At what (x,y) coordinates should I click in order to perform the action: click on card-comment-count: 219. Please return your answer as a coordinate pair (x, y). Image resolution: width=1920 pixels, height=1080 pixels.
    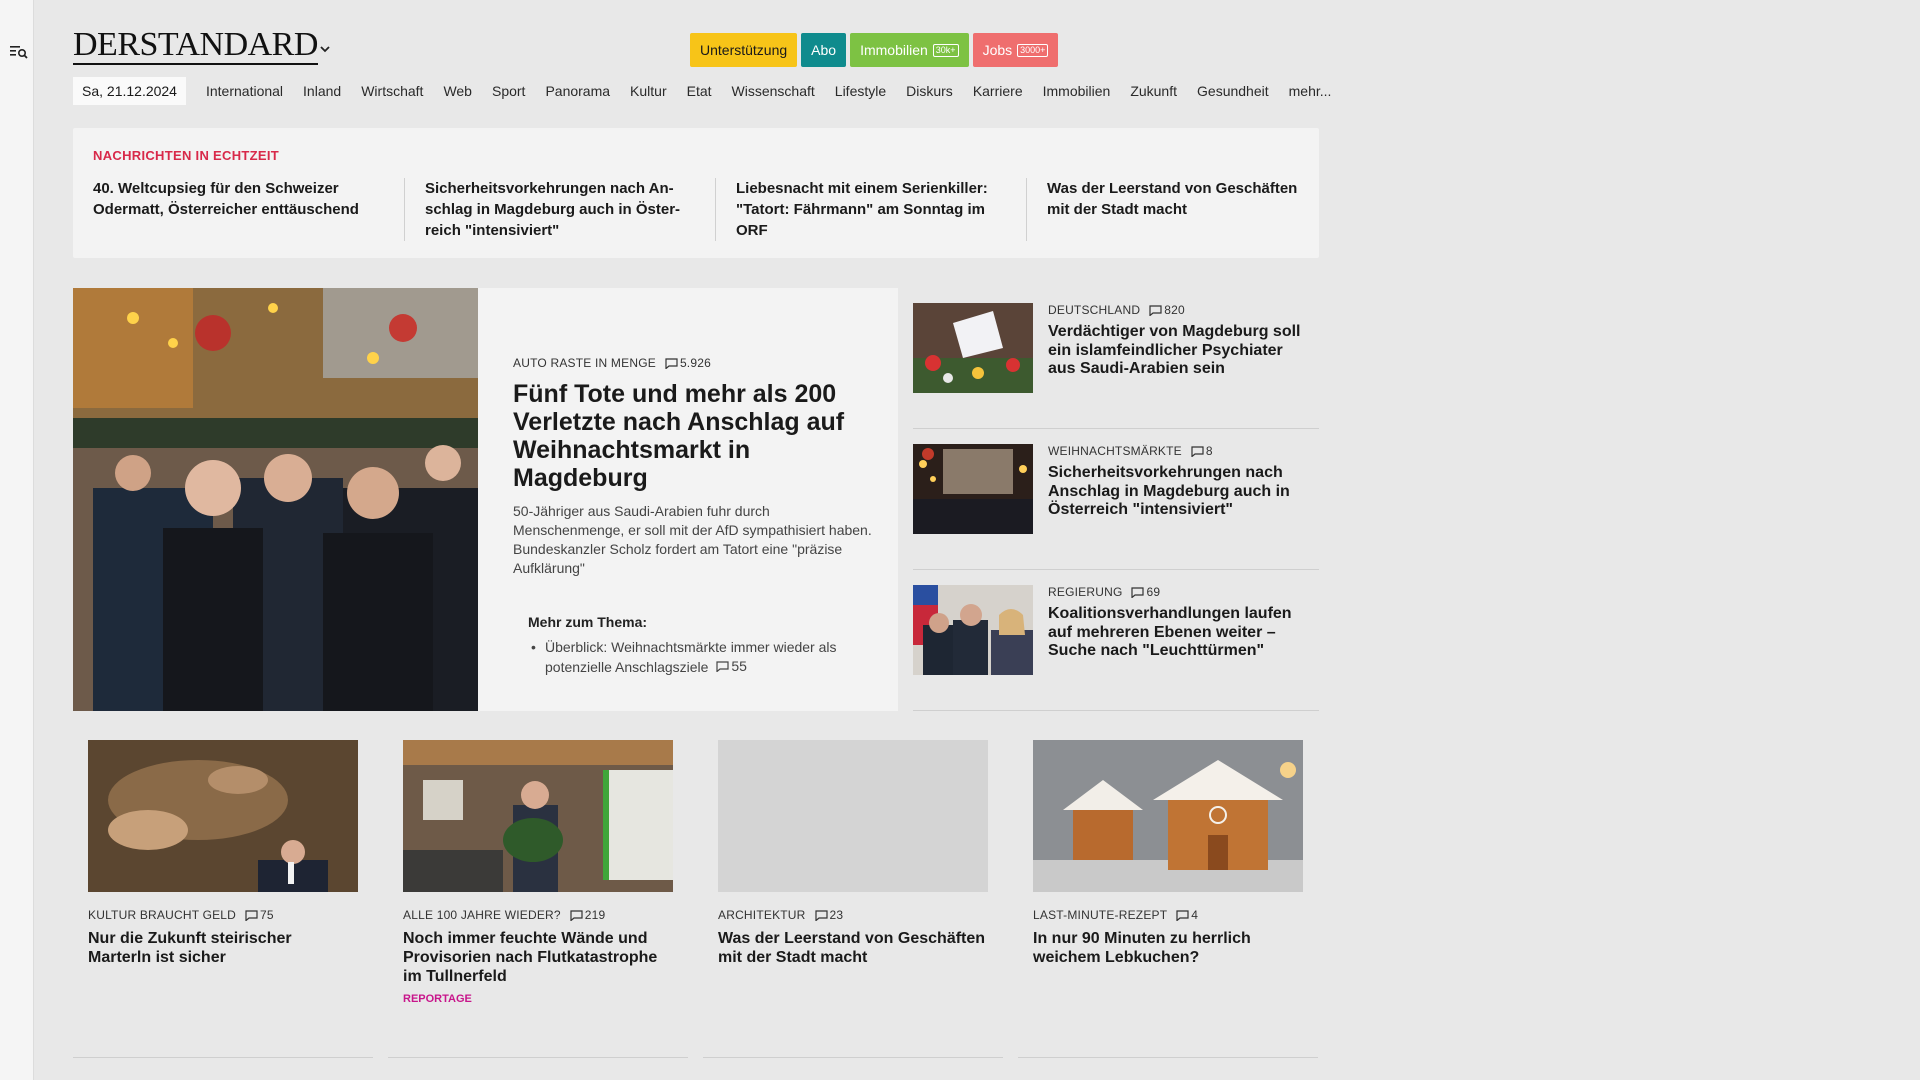
    Looking at the image, I should click on (588, 915).